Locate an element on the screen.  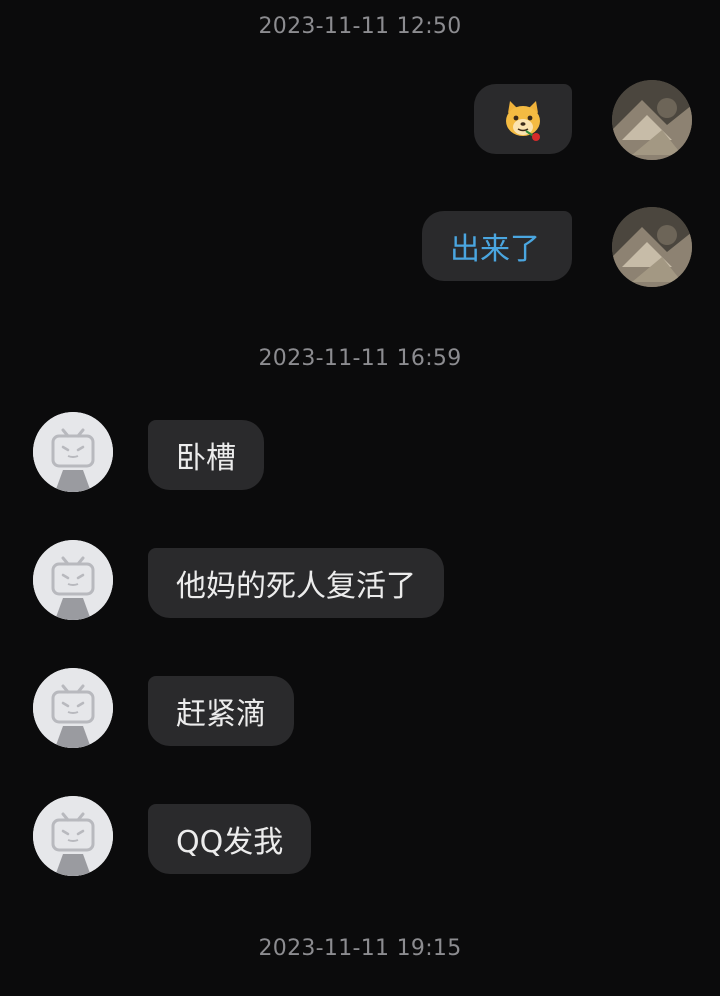
dog-emoji-with-rose-icon is located at coordinates (523, 119).